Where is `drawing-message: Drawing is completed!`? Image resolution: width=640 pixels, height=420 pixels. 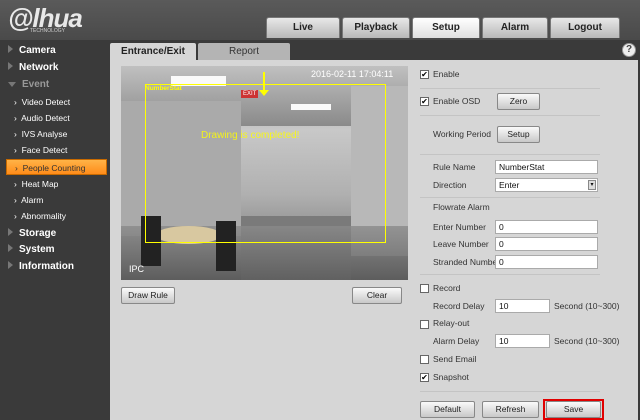 drawing-message: Drawing is completed! is located at coordinates (250, 135).